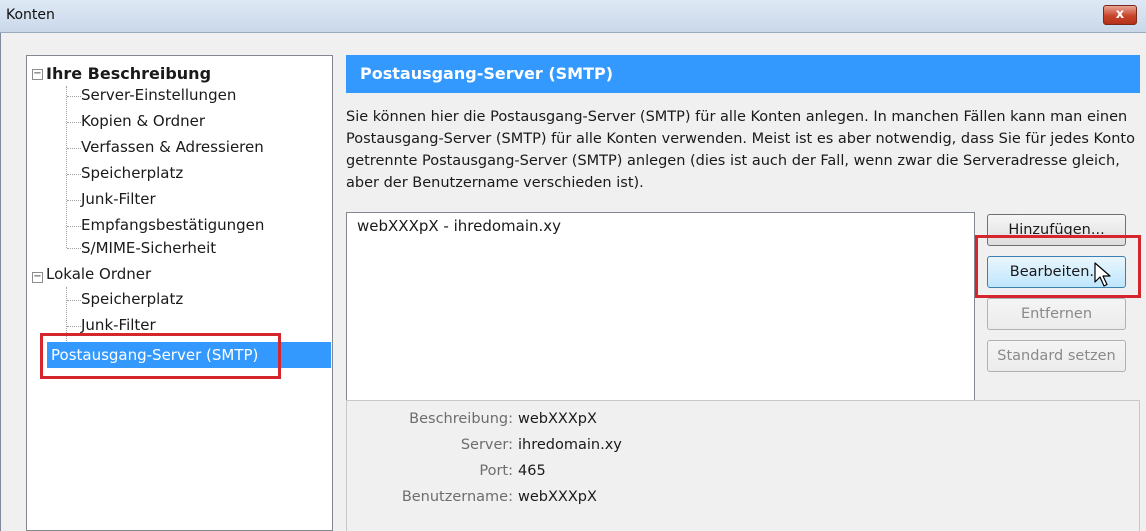 The width and height of the screenshot is (1146, 531). What do you see at coordinates (158, 95) in the screenshot?
I see `tree-item-server-einstellungen: Server-Einstellungen` at bounding box center [158, 95].